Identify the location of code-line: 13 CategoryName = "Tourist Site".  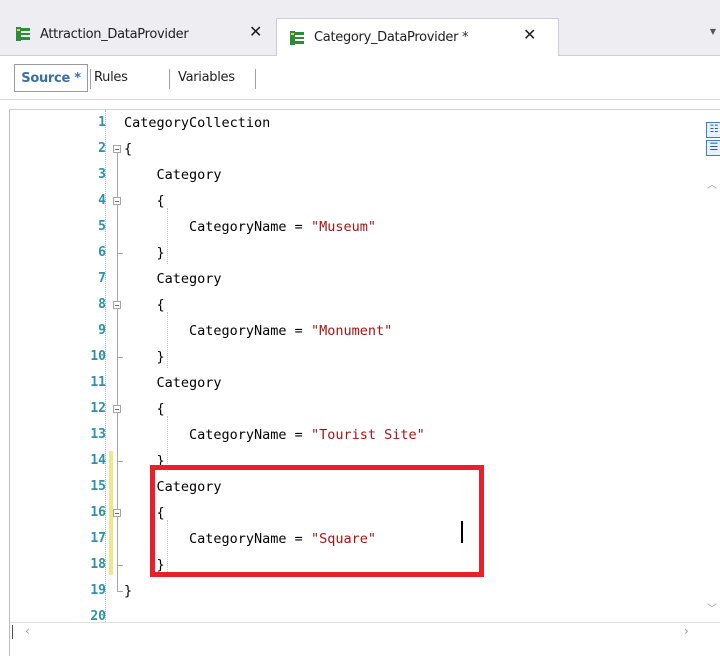
(355, 435).